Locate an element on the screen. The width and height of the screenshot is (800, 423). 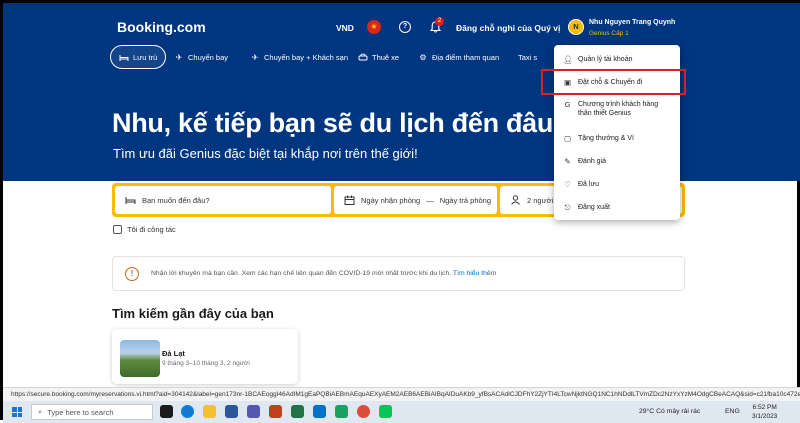
nav-item-flight-hotel: ✈ Chuyến bay + Khách sạn is located at coordinates (299, 57).